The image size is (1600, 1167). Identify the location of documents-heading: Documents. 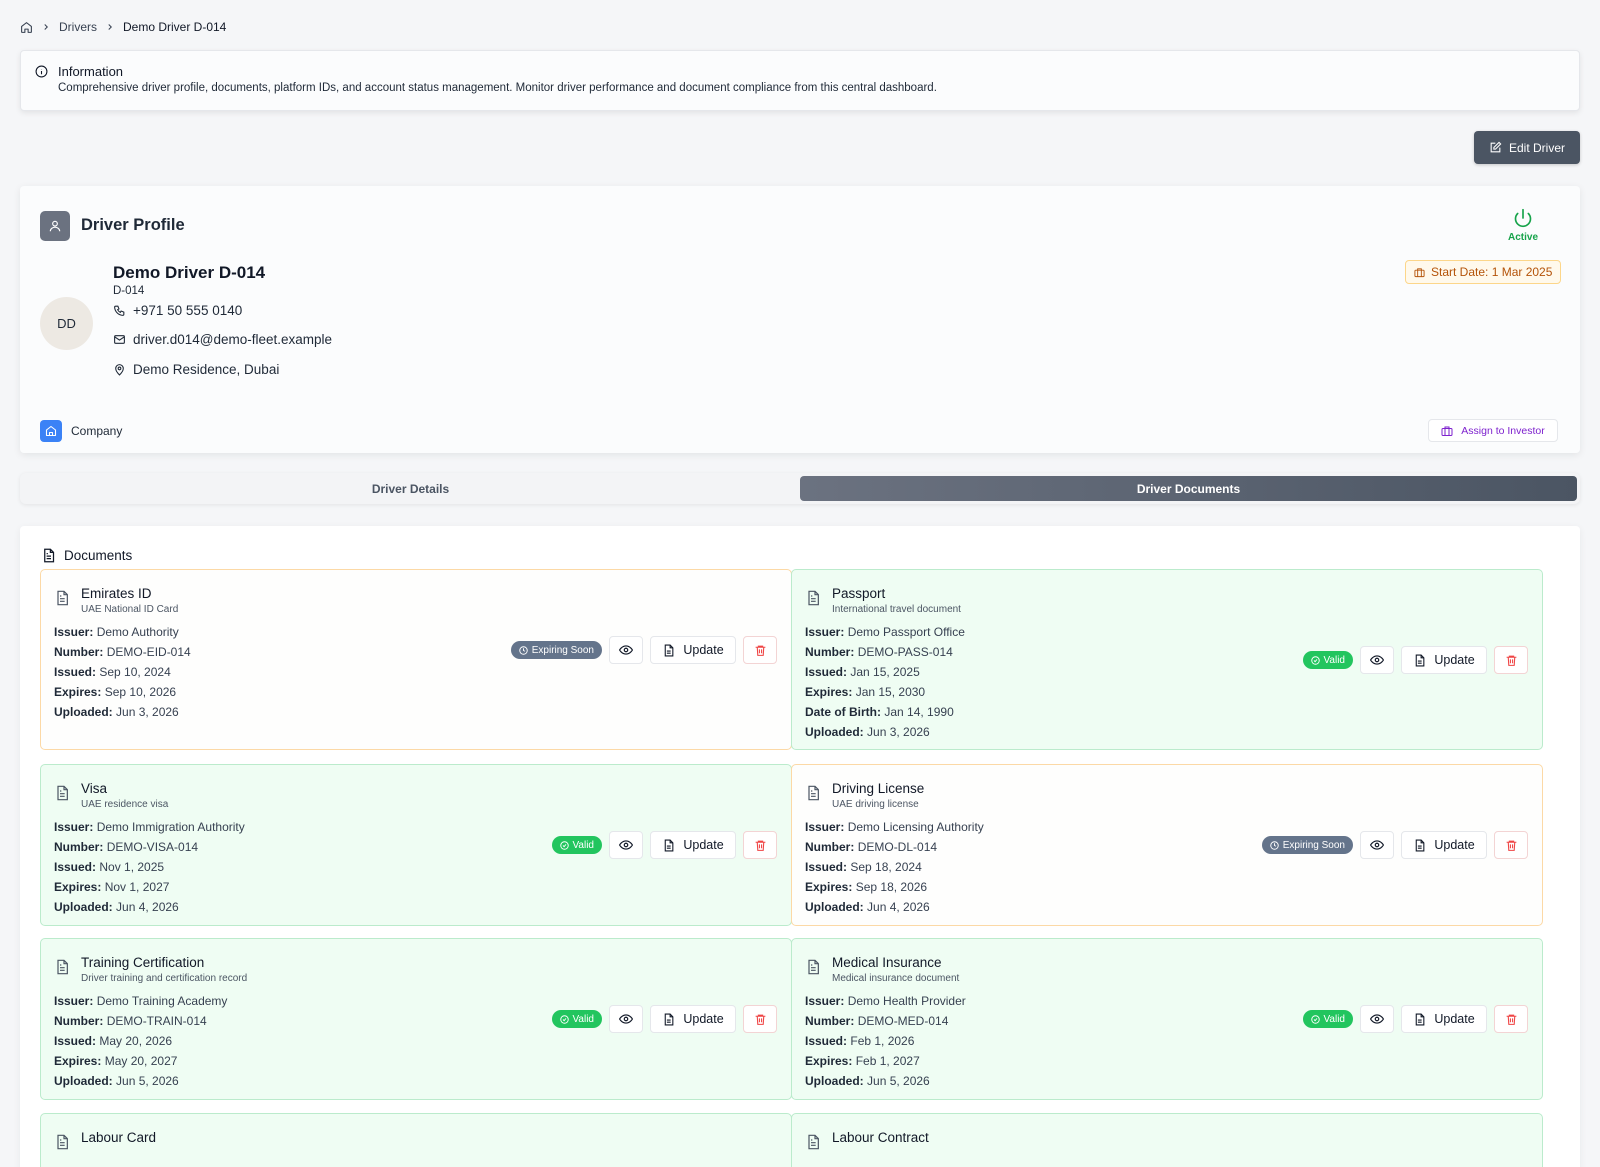
(86, 555).